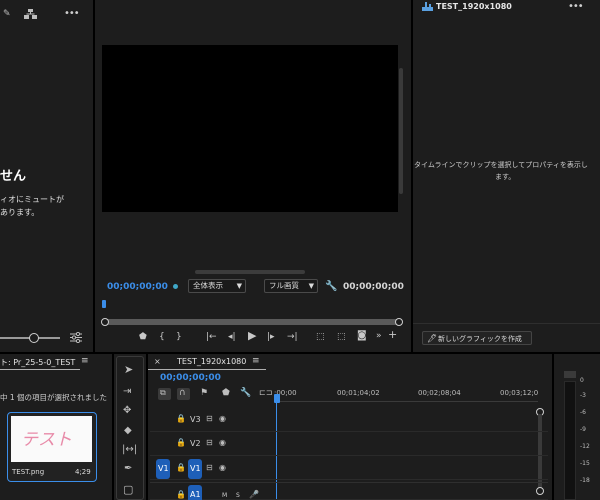 This screenshot has width=600, height=500. I want to click on go-to-out-icon: →|, so click(292, 337).